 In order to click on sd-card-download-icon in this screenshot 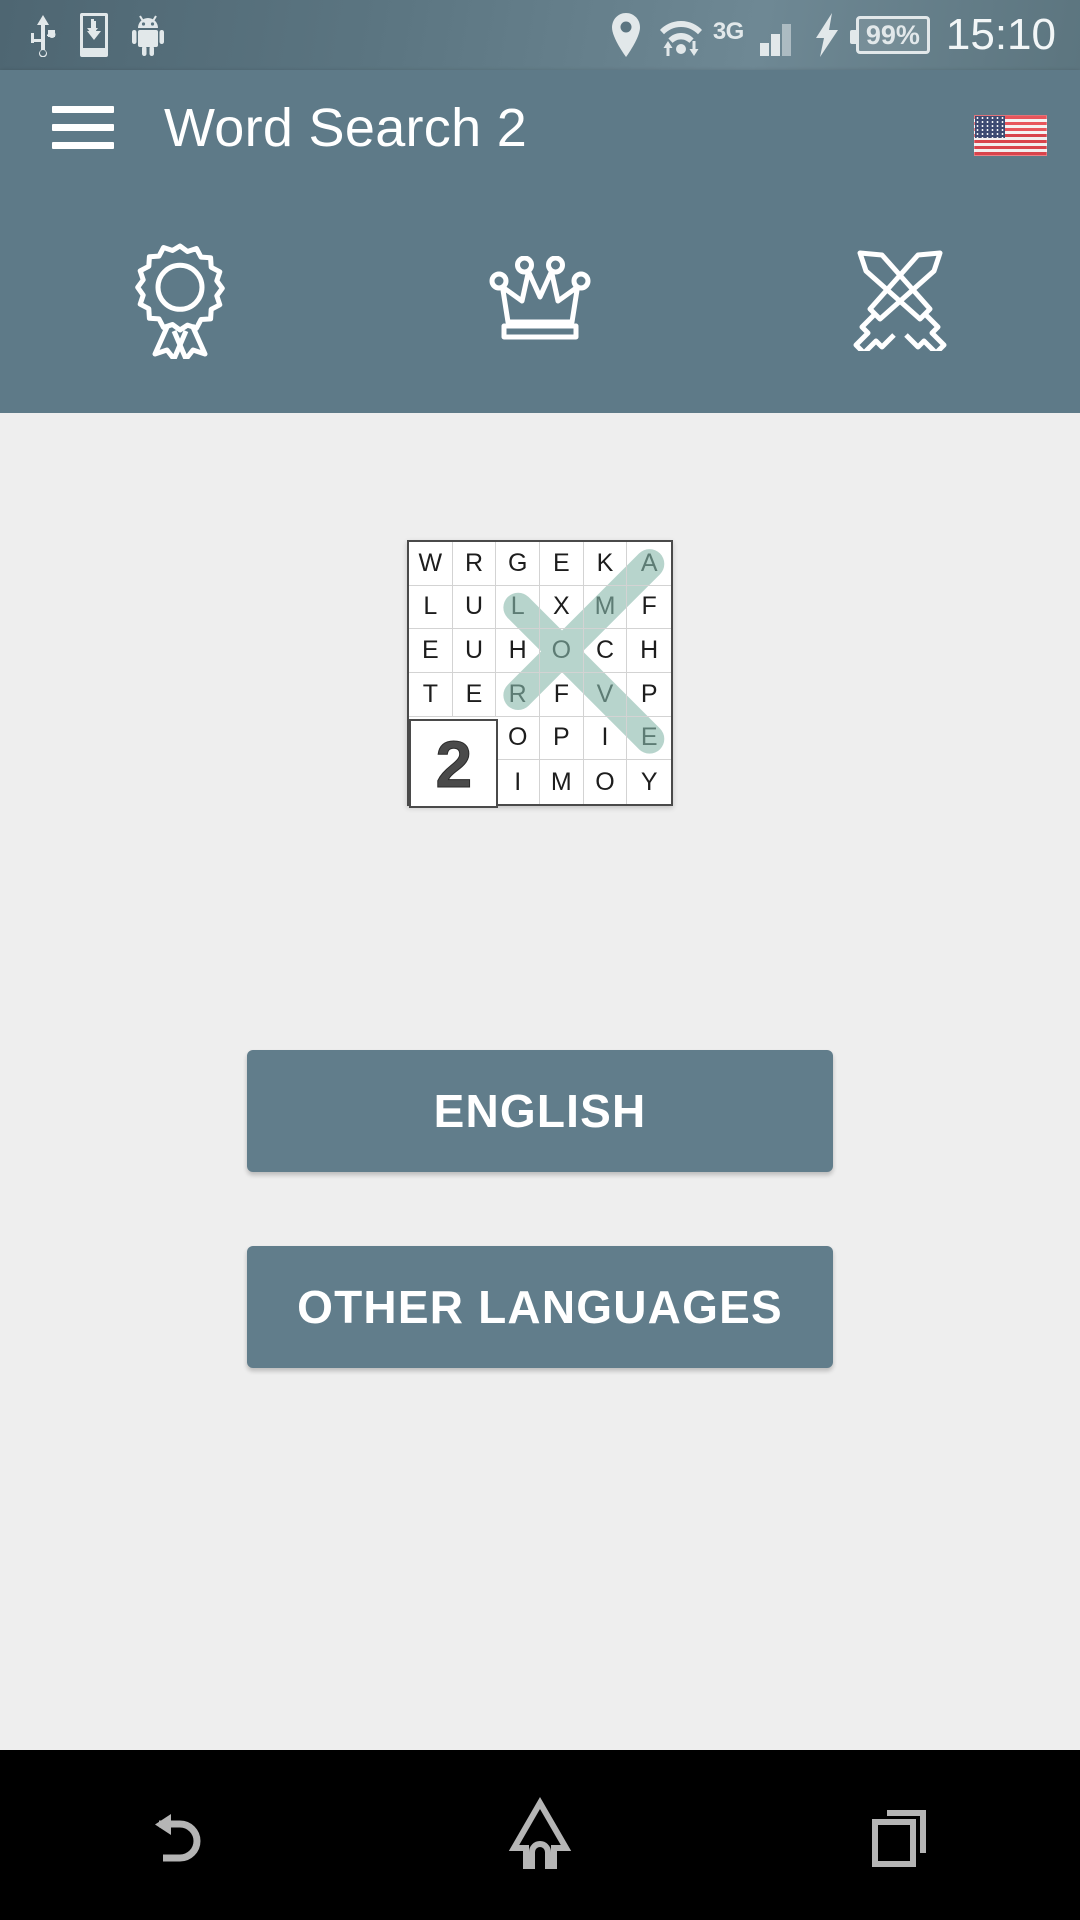, I will do `click(94, 35)`.